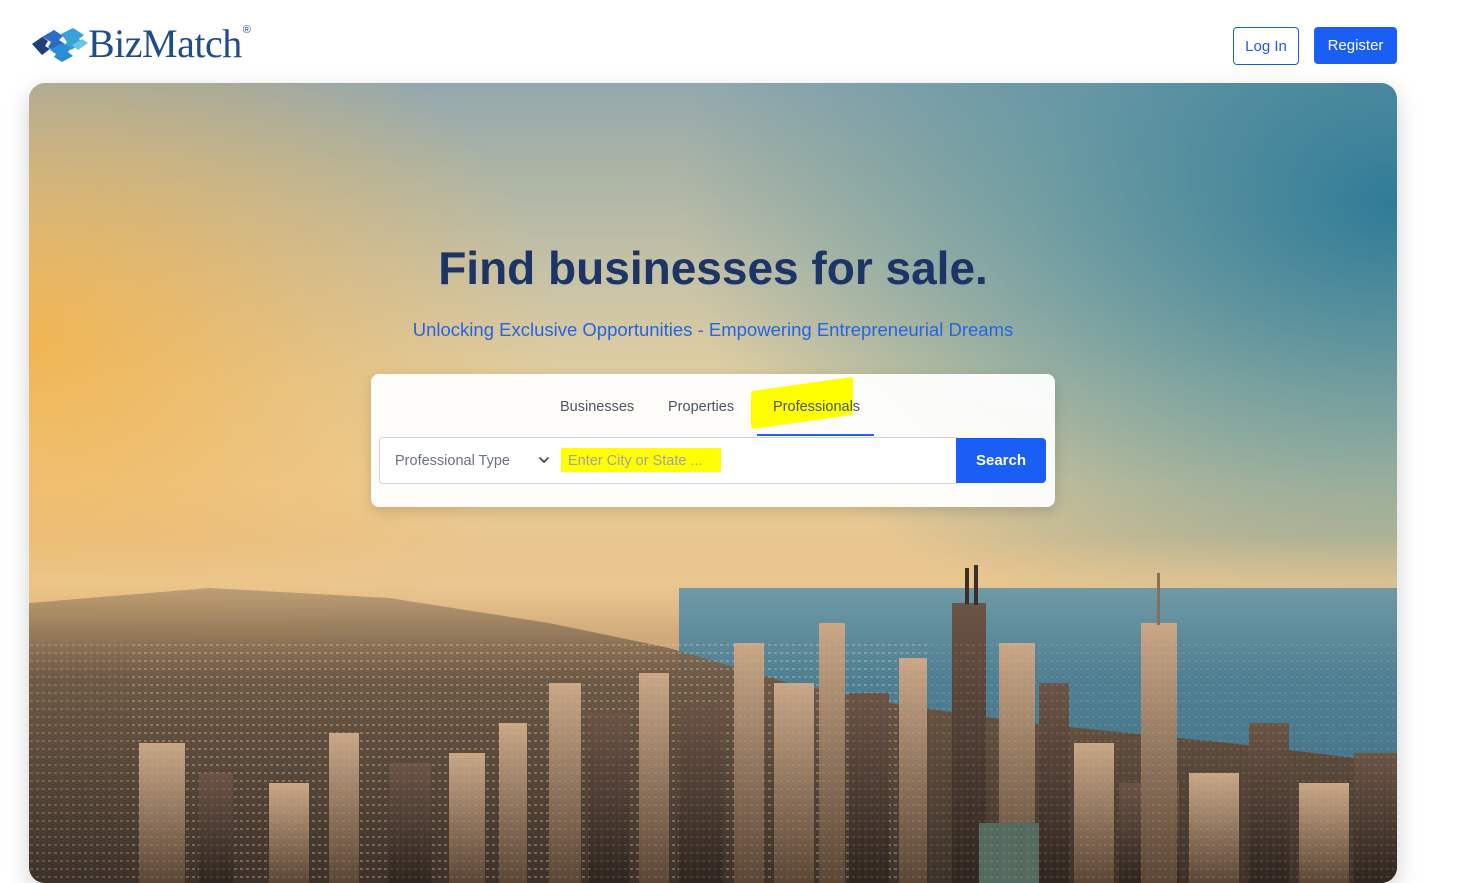  I want to click on login-button: Log In, so click(1266, 46).